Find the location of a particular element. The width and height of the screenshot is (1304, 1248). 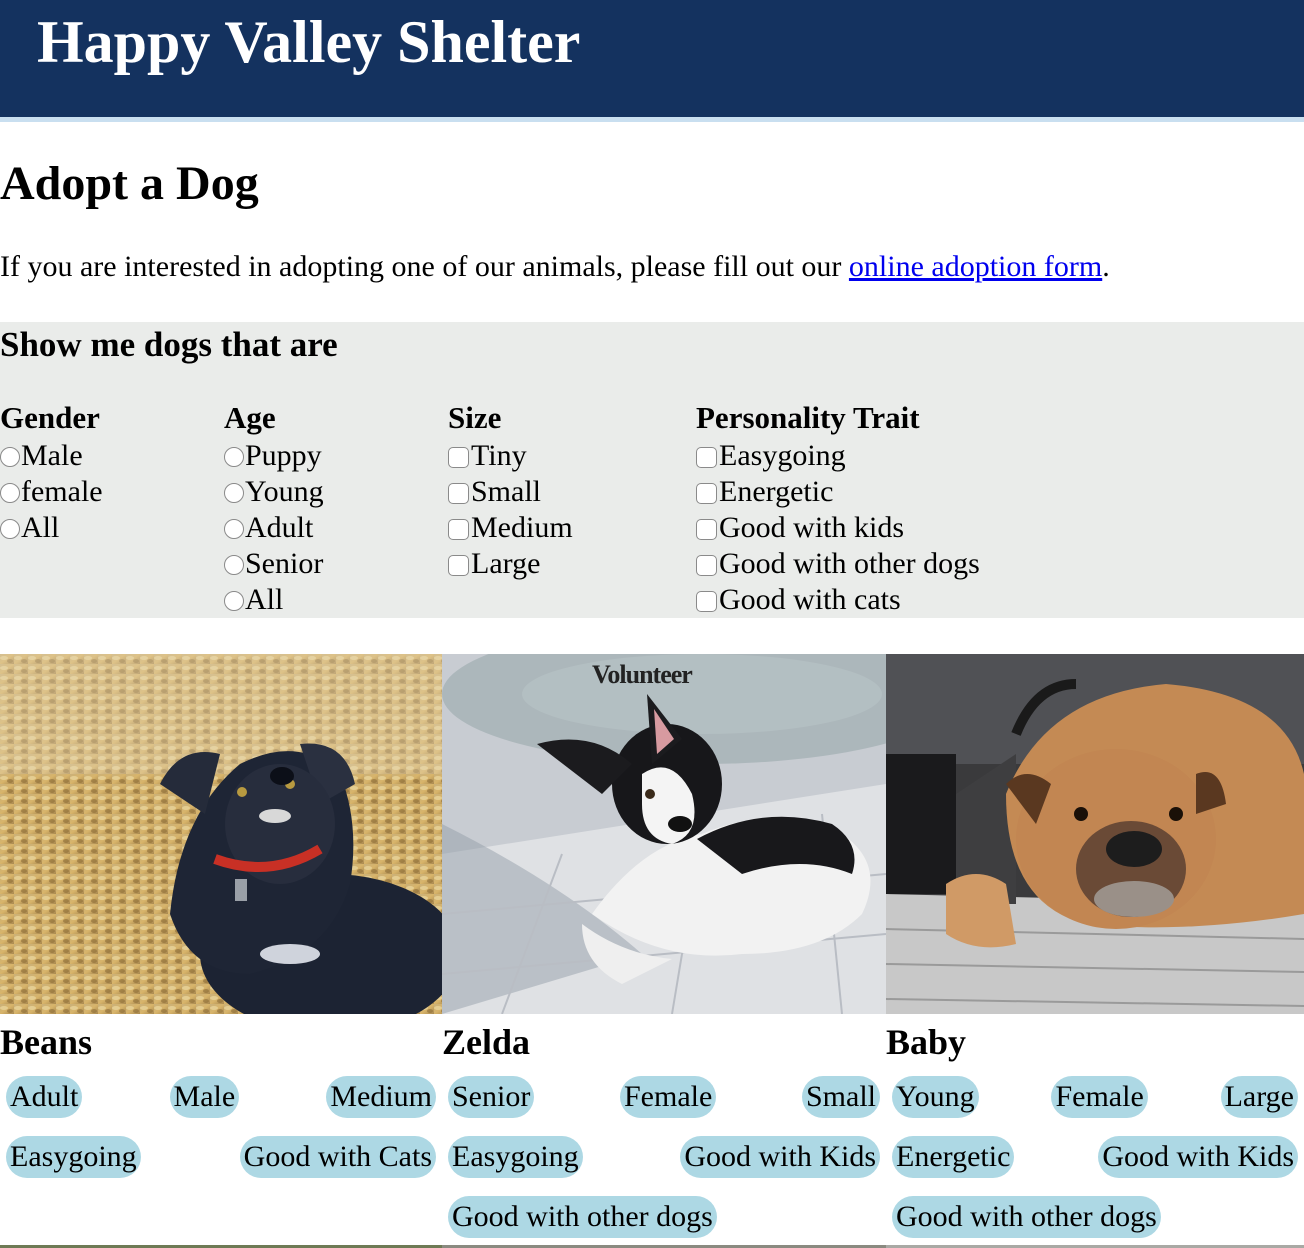

size-filter: Size Tiny Small Medium Large is located at coordinates (510, 492).